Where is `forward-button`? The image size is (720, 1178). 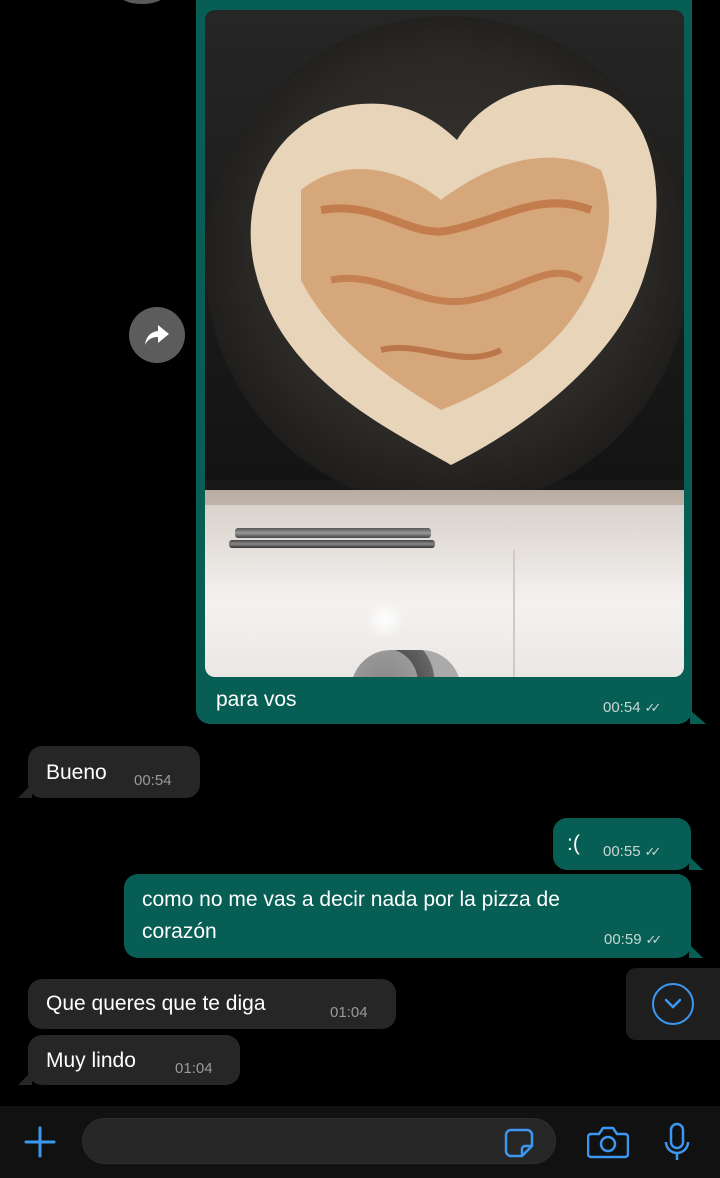 forward-button is located at coordinates (157, 335).